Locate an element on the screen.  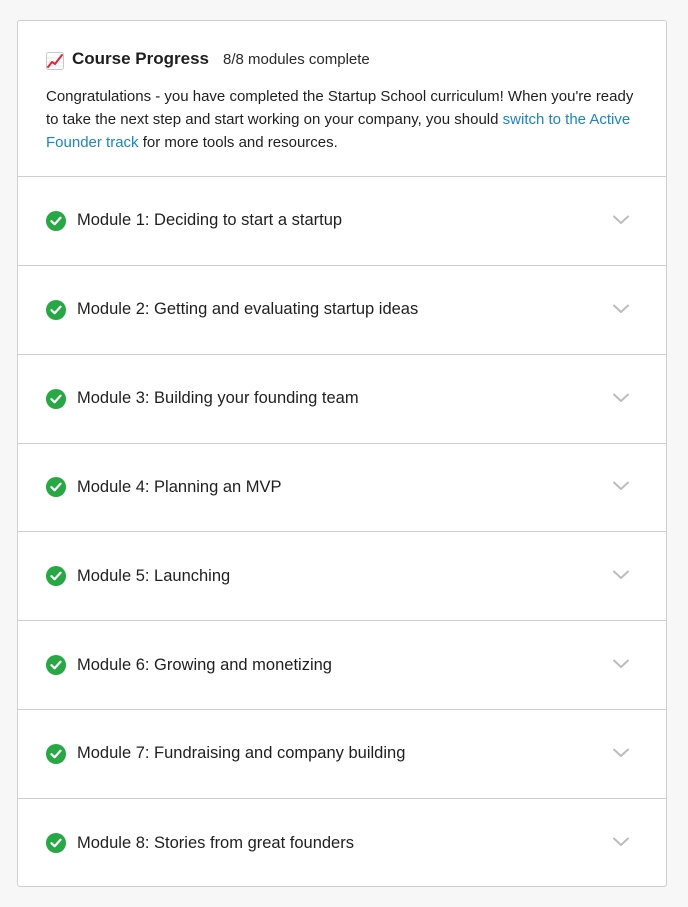
title-row: Course Progress 8/8 modules complete is located at coordinates (342, 61).